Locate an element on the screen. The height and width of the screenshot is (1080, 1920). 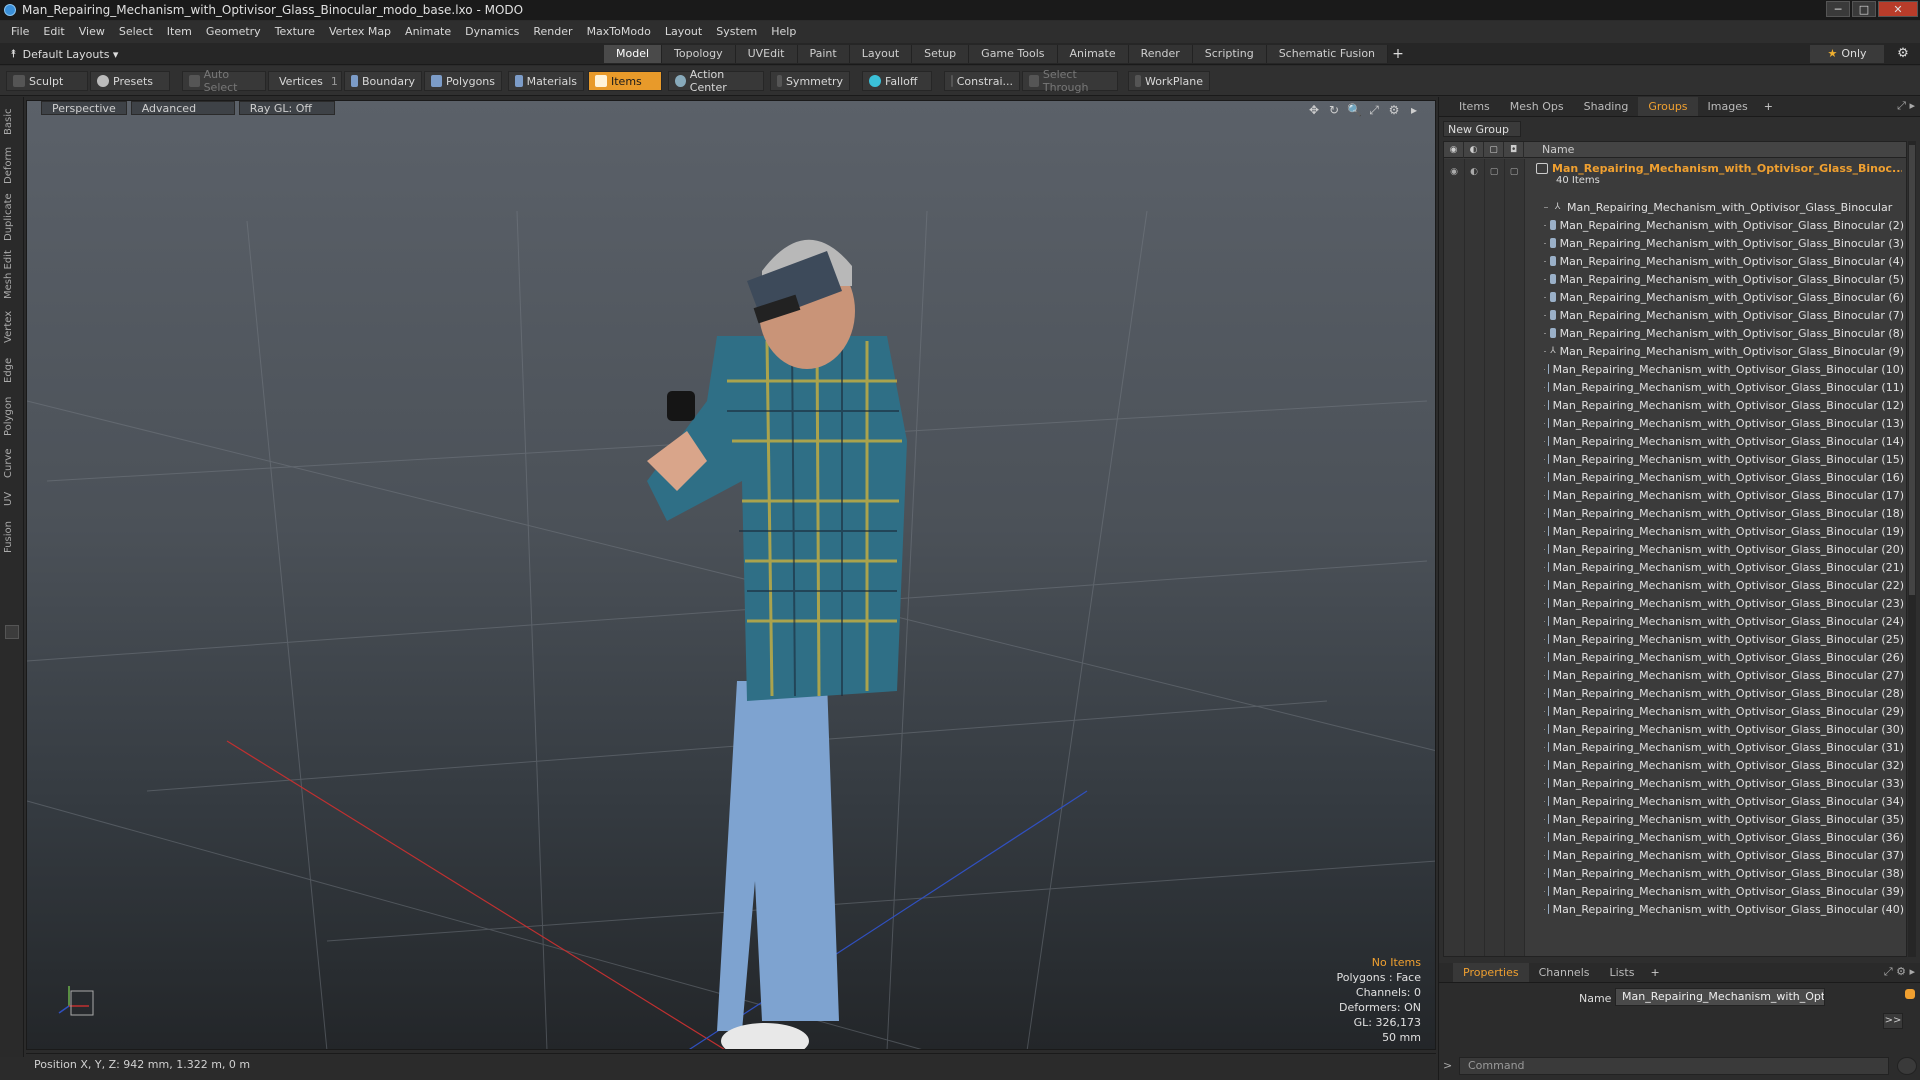
tab-topology: Topology is located at coordinates (699, 54).